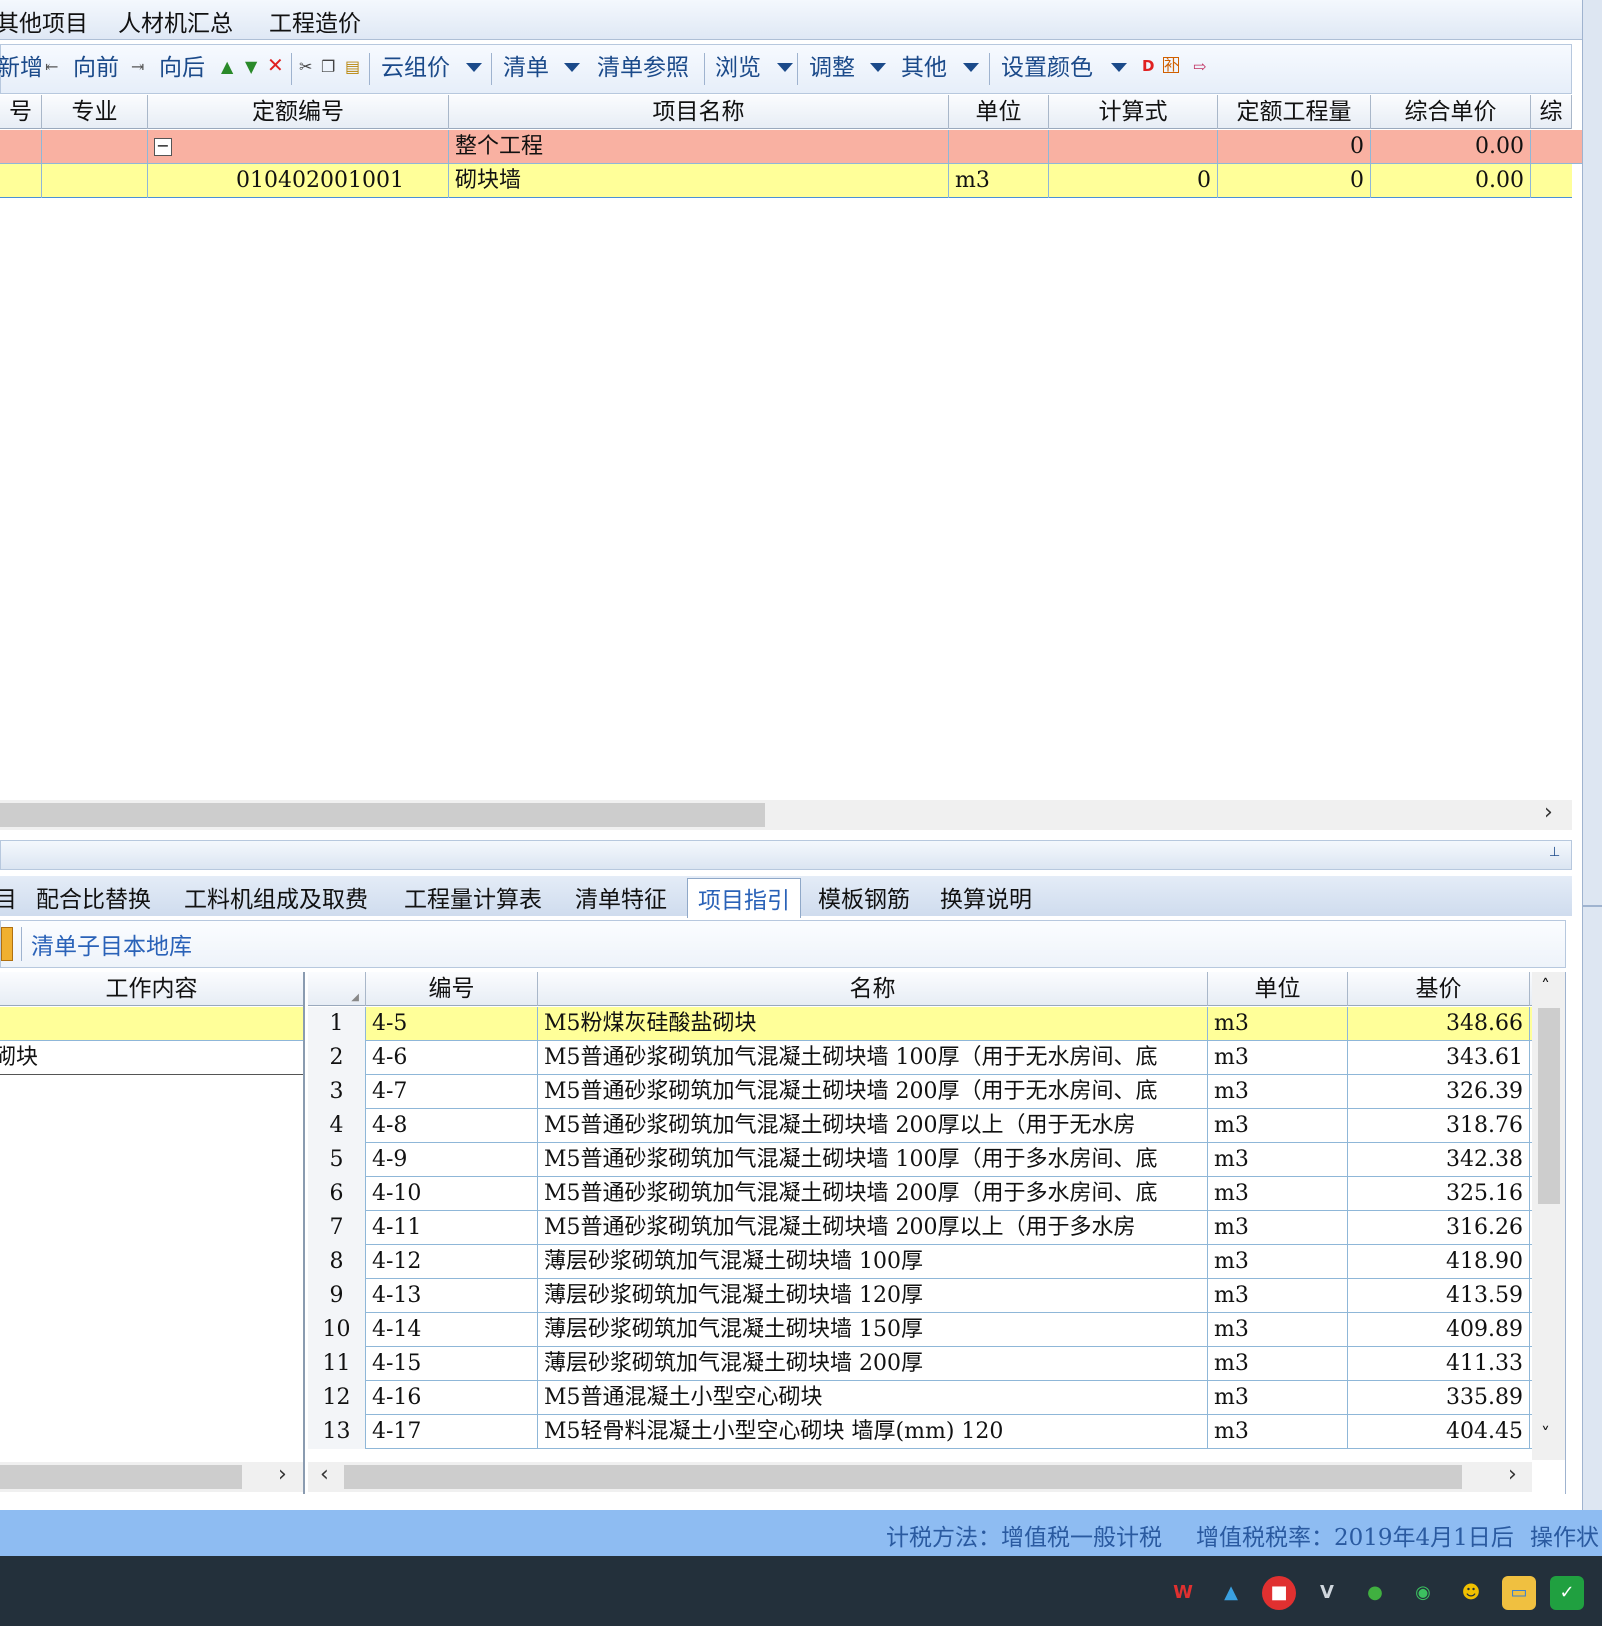  I want to click on formula-cell: 0, so click(1133, 181).